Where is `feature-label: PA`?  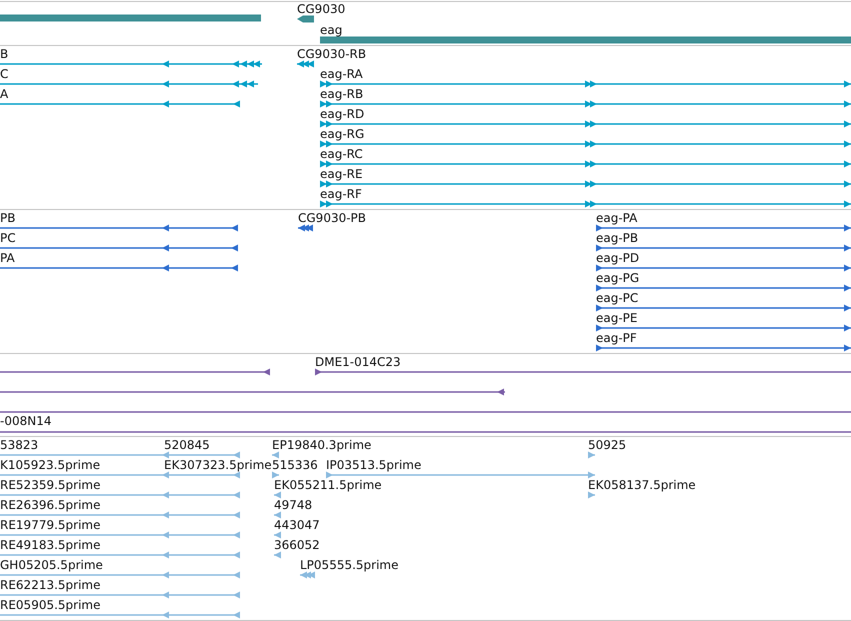 feature-label: PA is located at coordinates (7, 258).